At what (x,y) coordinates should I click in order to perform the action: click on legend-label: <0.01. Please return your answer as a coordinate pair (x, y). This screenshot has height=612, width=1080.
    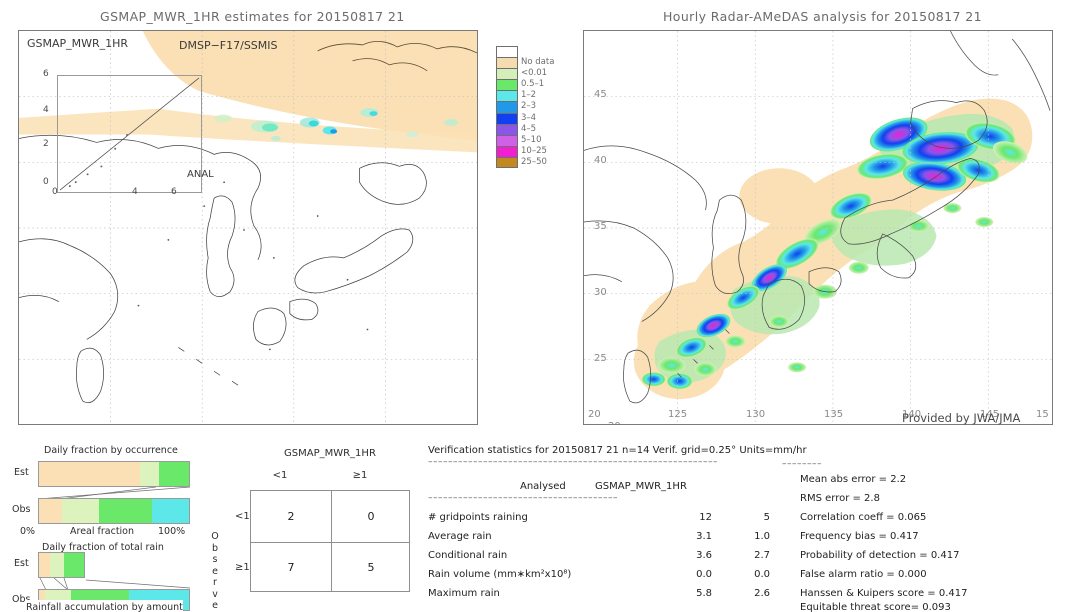
    Looking at the image, I should click on (534, 73).